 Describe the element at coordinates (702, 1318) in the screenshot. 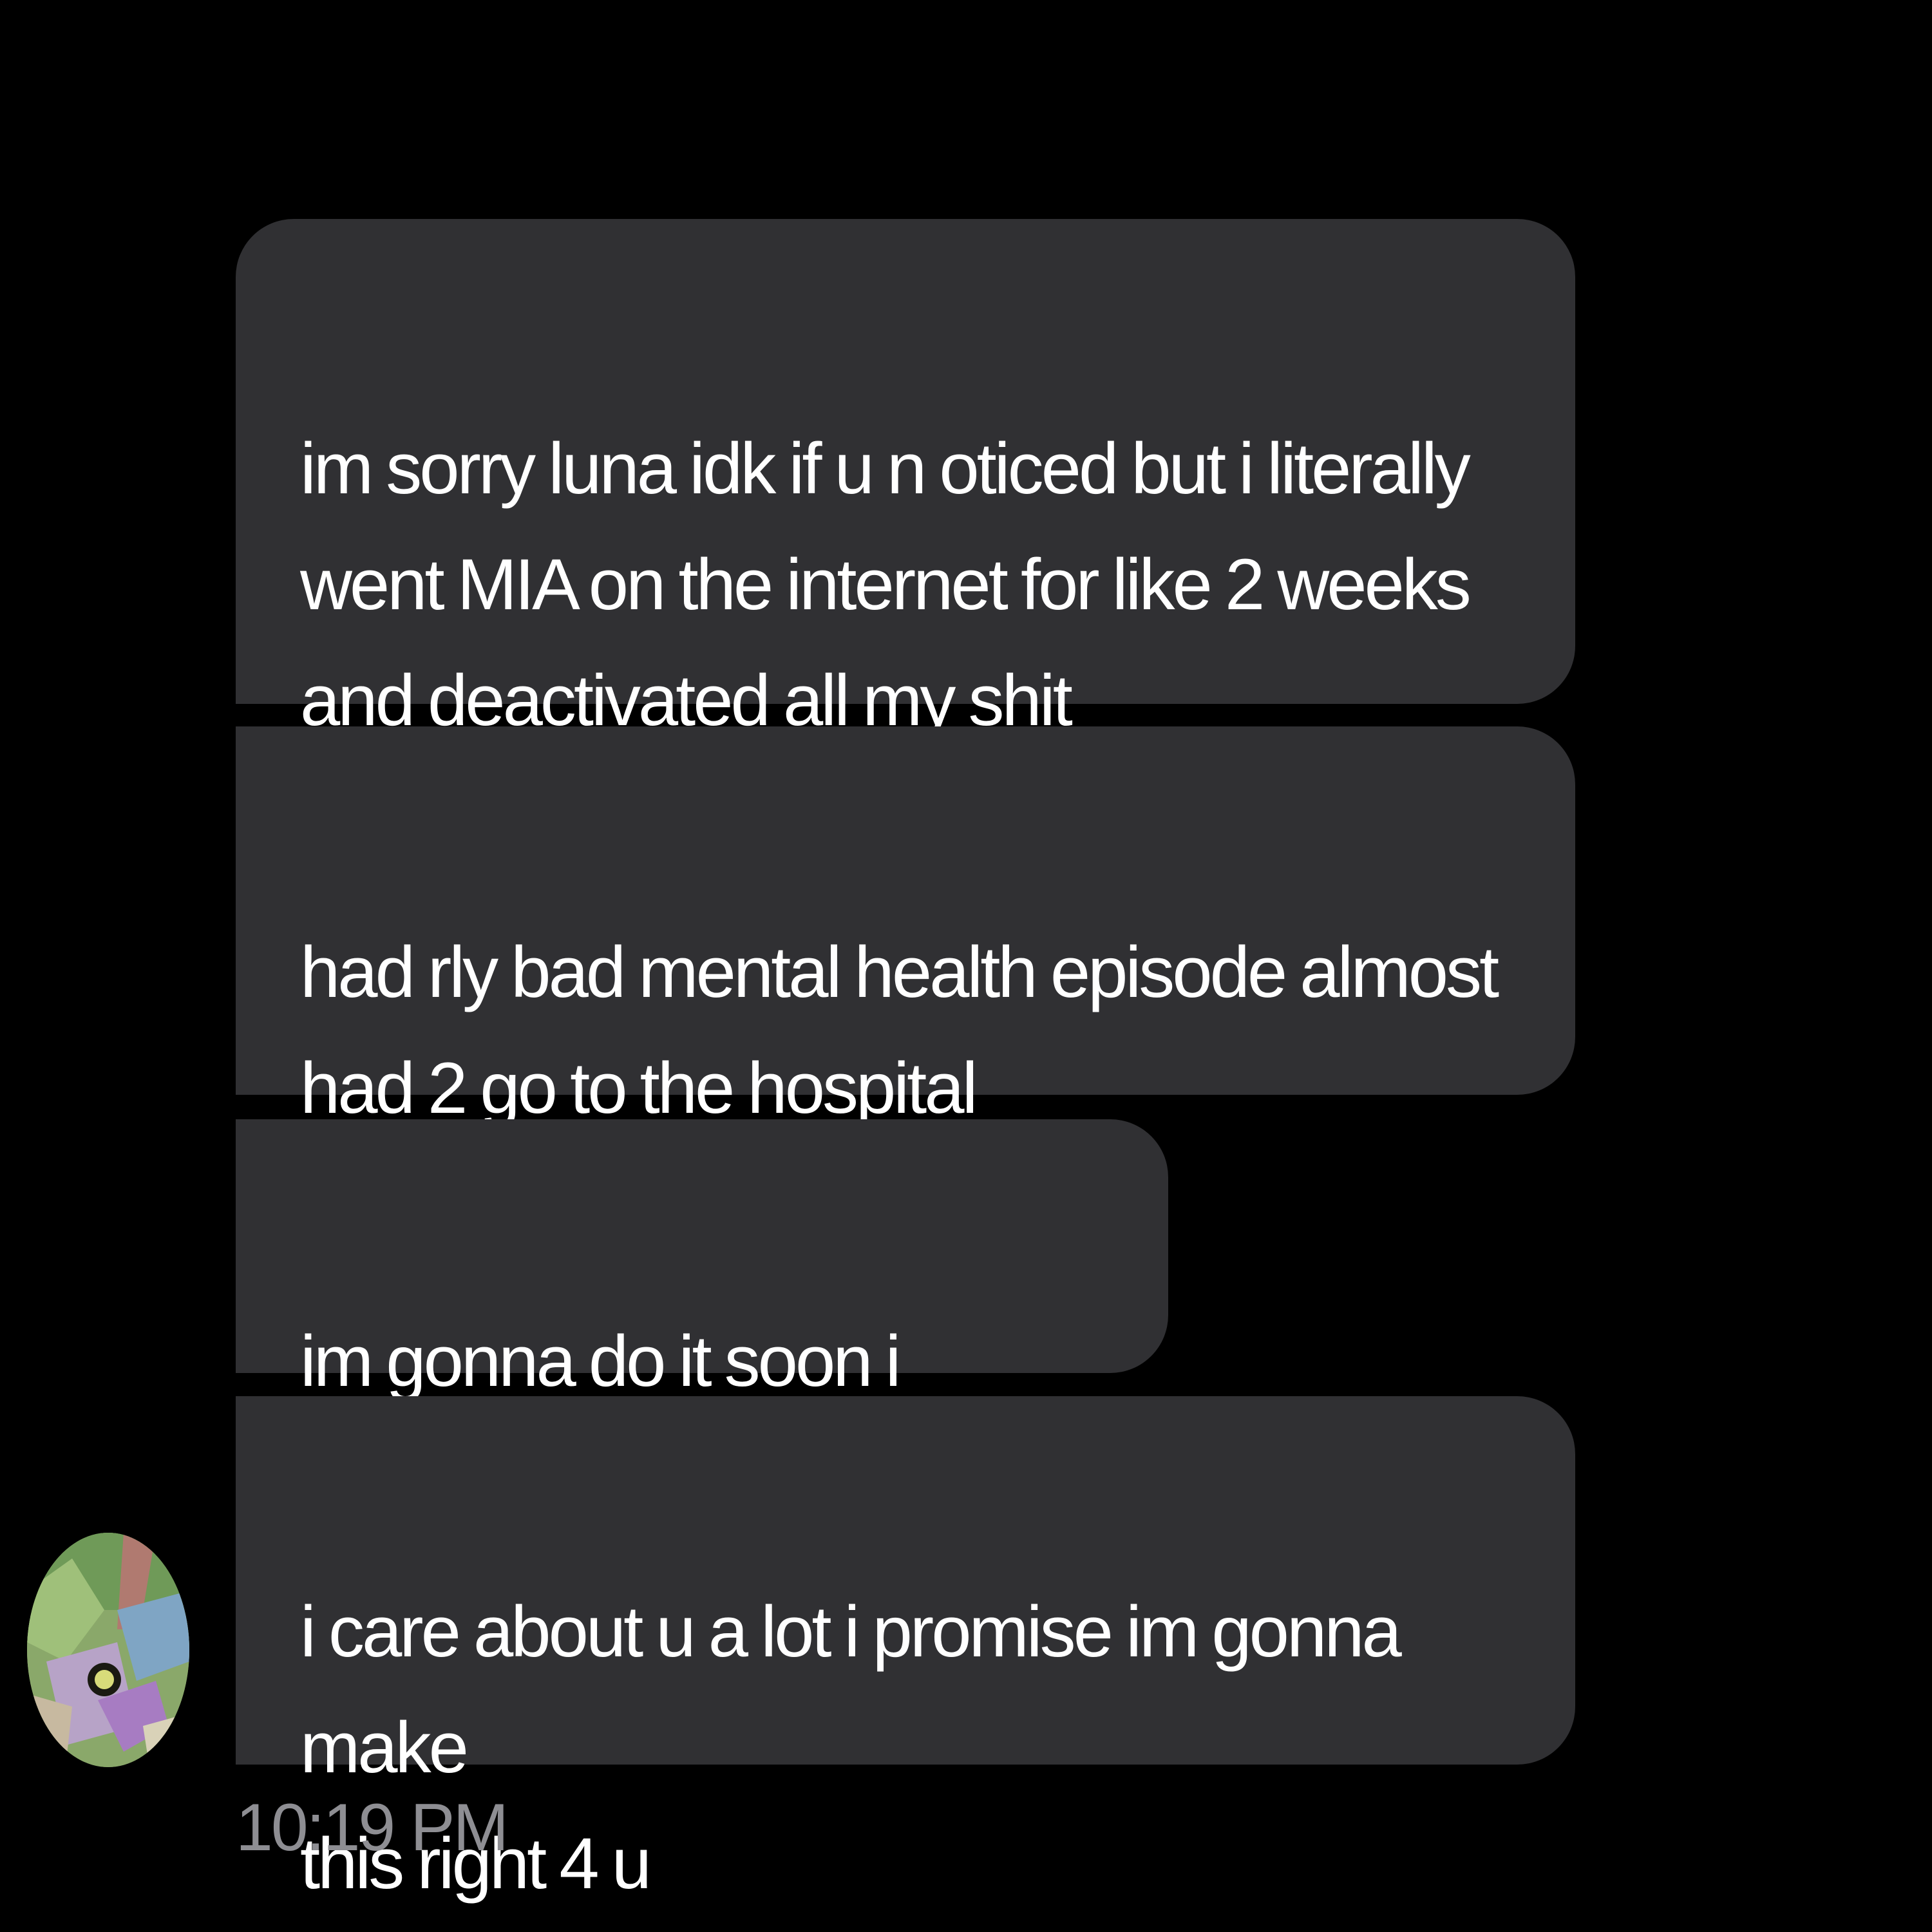

I see `message-bubble: im gonna do it soon i promise` at that location.